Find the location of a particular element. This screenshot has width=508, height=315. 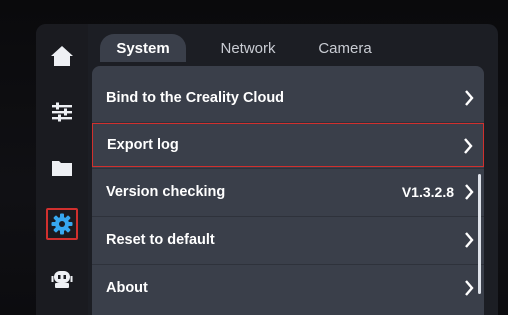

sidebar-item-settings is located at coordinates (62, 224).